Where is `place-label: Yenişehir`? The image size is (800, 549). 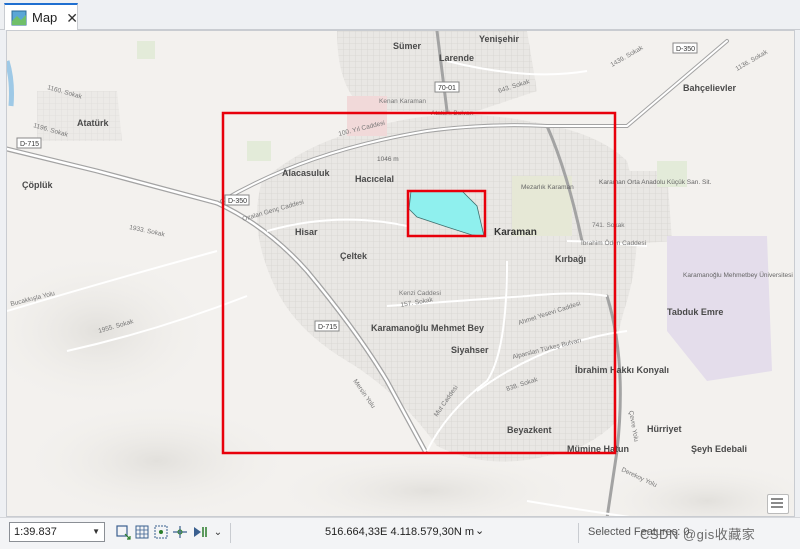
place-label: Yenişehir is located at coordinates (499, 39).